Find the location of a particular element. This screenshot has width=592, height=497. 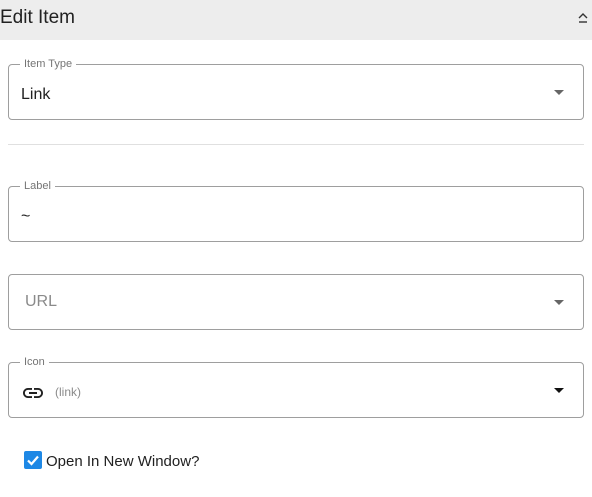

item-type-select: Item Type Link is located at coordinates (296, 88).